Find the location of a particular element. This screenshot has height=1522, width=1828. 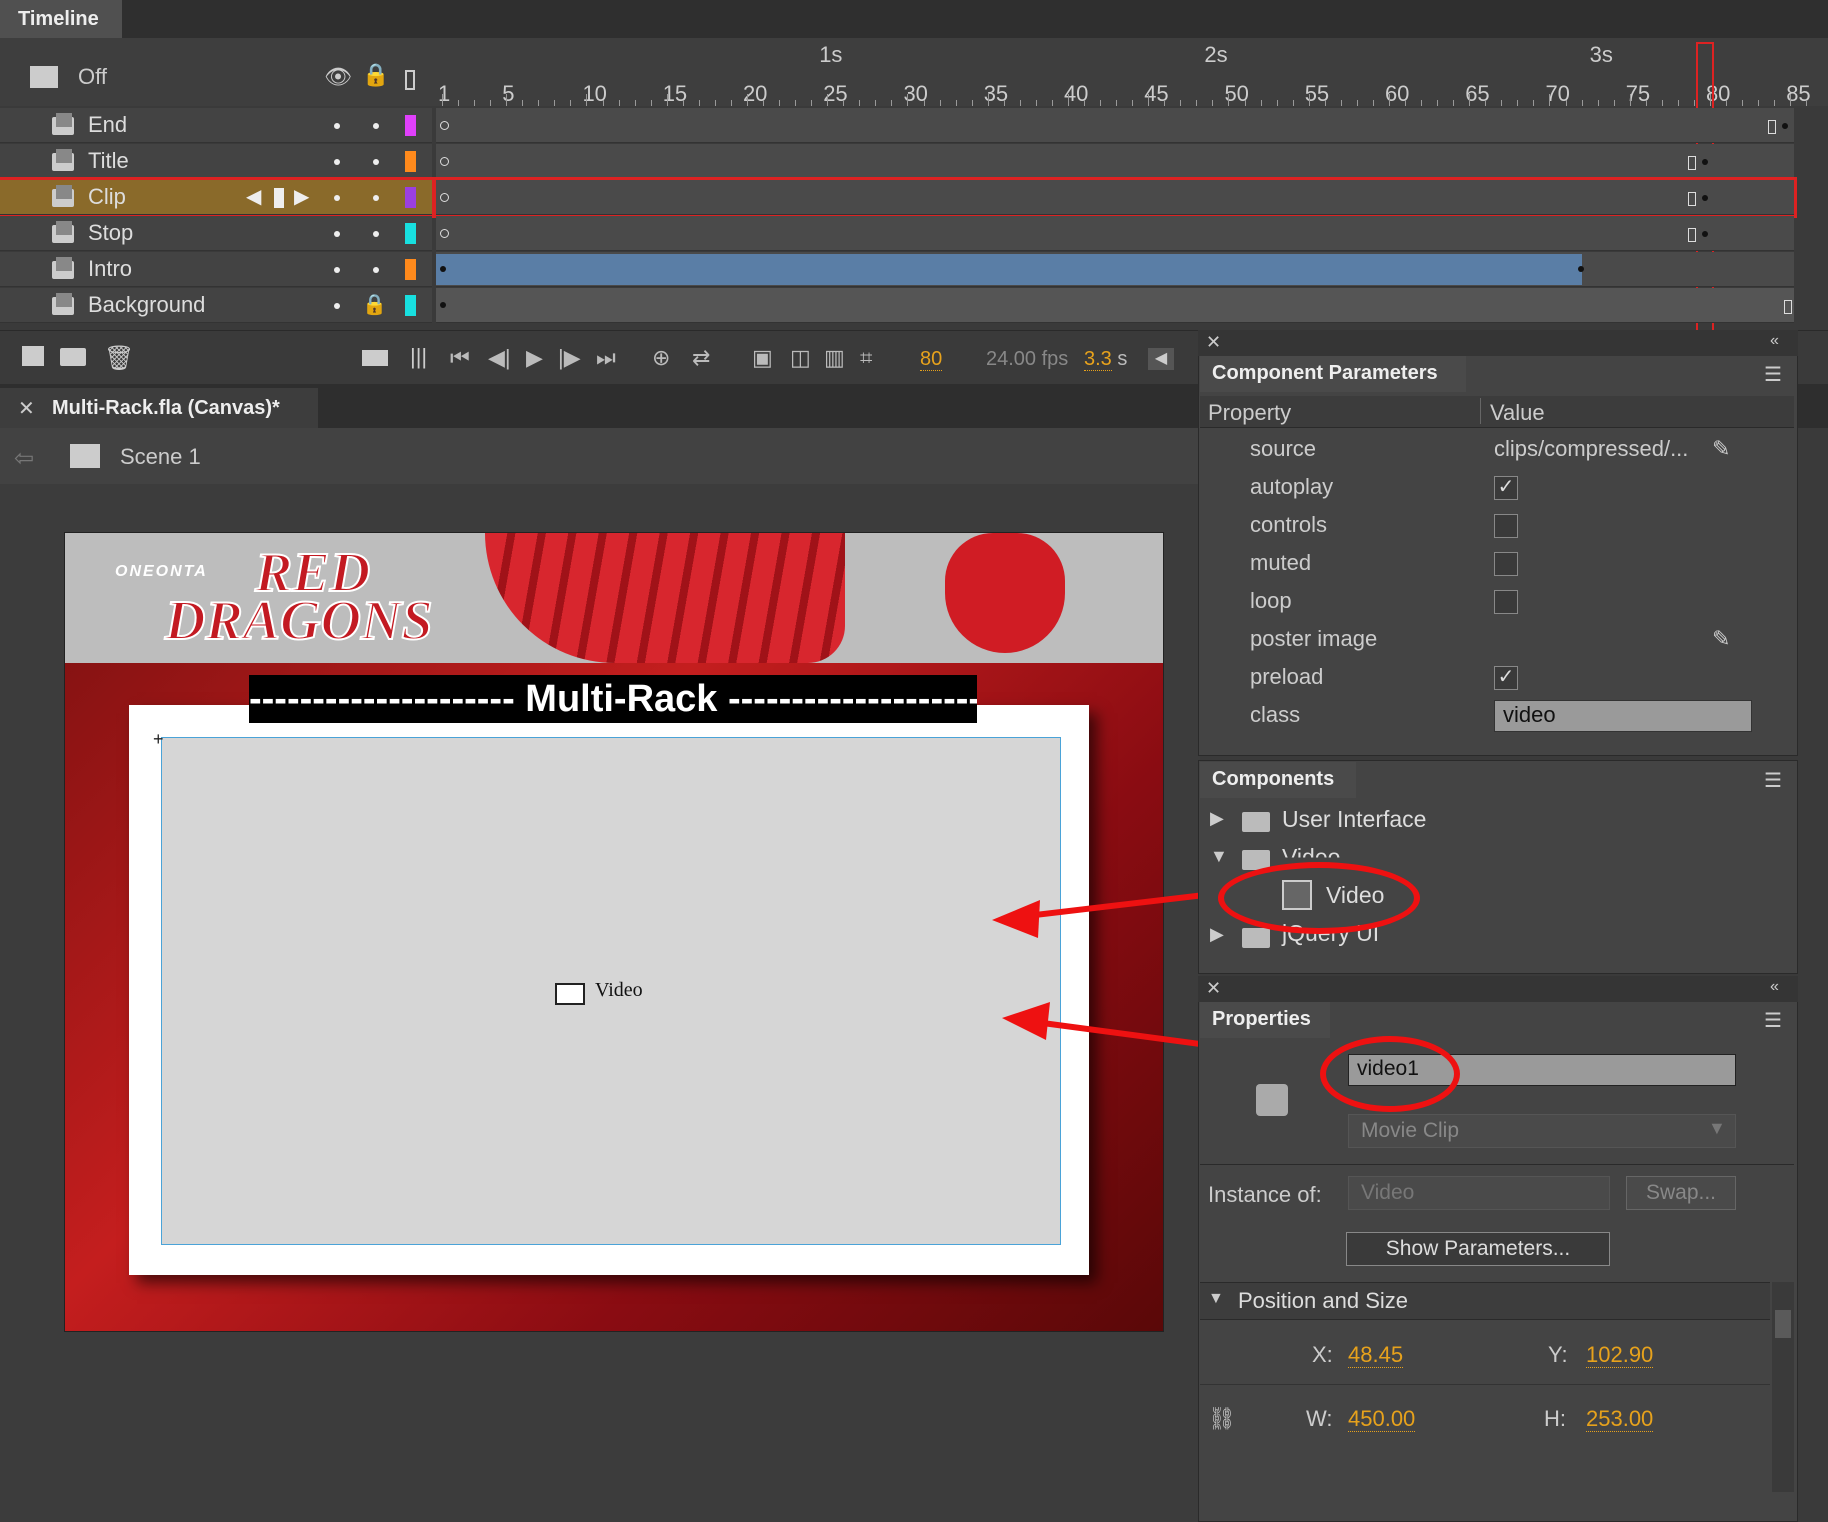

play-icon: ▶ is located at coordinates (534, 358).